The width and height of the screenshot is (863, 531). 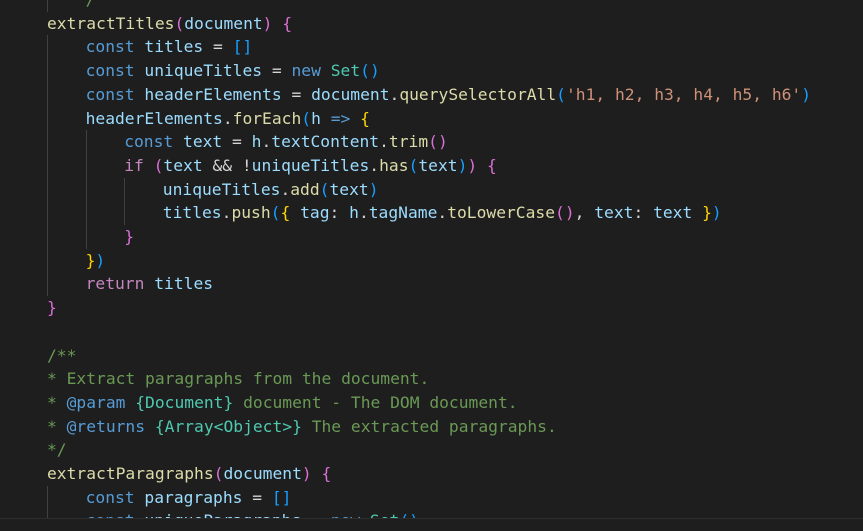 I want to click on code-token: && !, so click(x=227, y=165).